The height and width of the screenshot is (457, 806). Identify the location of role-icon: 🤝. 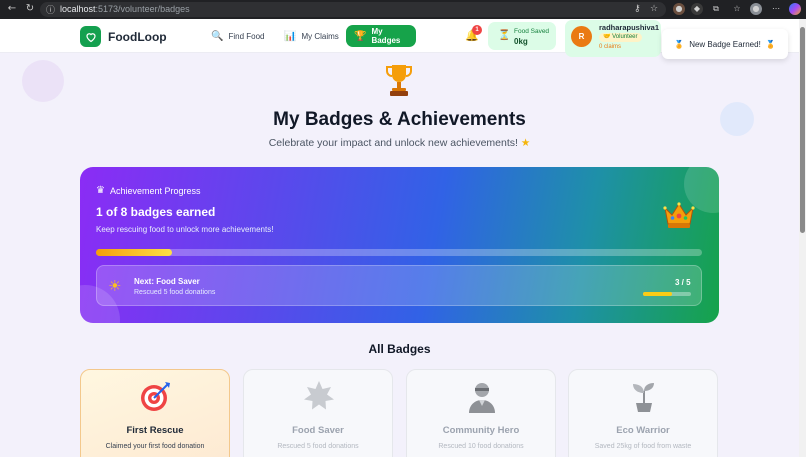
(608, 37).